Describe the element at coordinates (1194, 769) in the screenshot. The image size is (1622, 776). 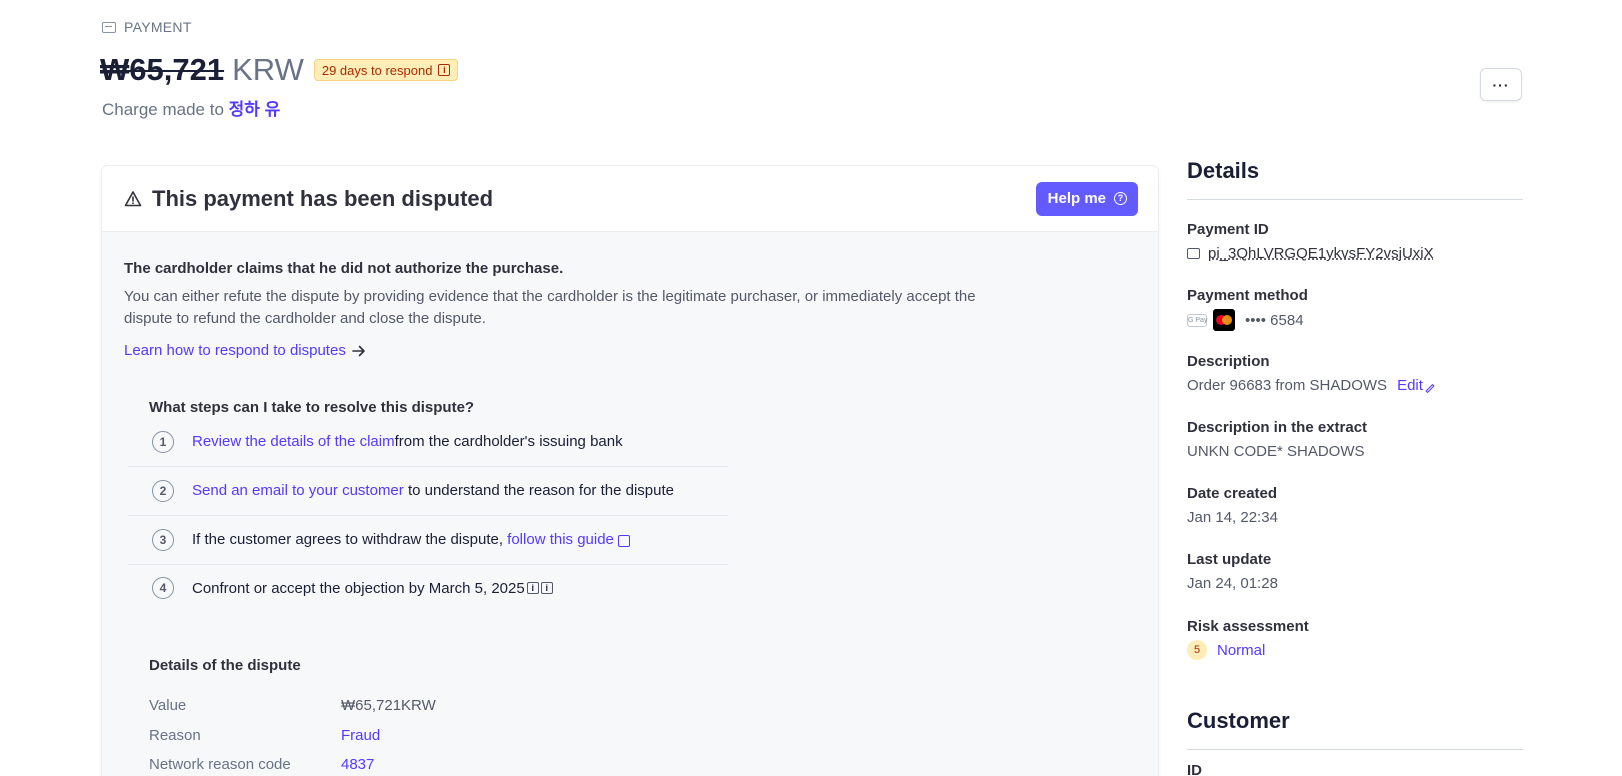
I see `customer-id-label: ID` at that location.